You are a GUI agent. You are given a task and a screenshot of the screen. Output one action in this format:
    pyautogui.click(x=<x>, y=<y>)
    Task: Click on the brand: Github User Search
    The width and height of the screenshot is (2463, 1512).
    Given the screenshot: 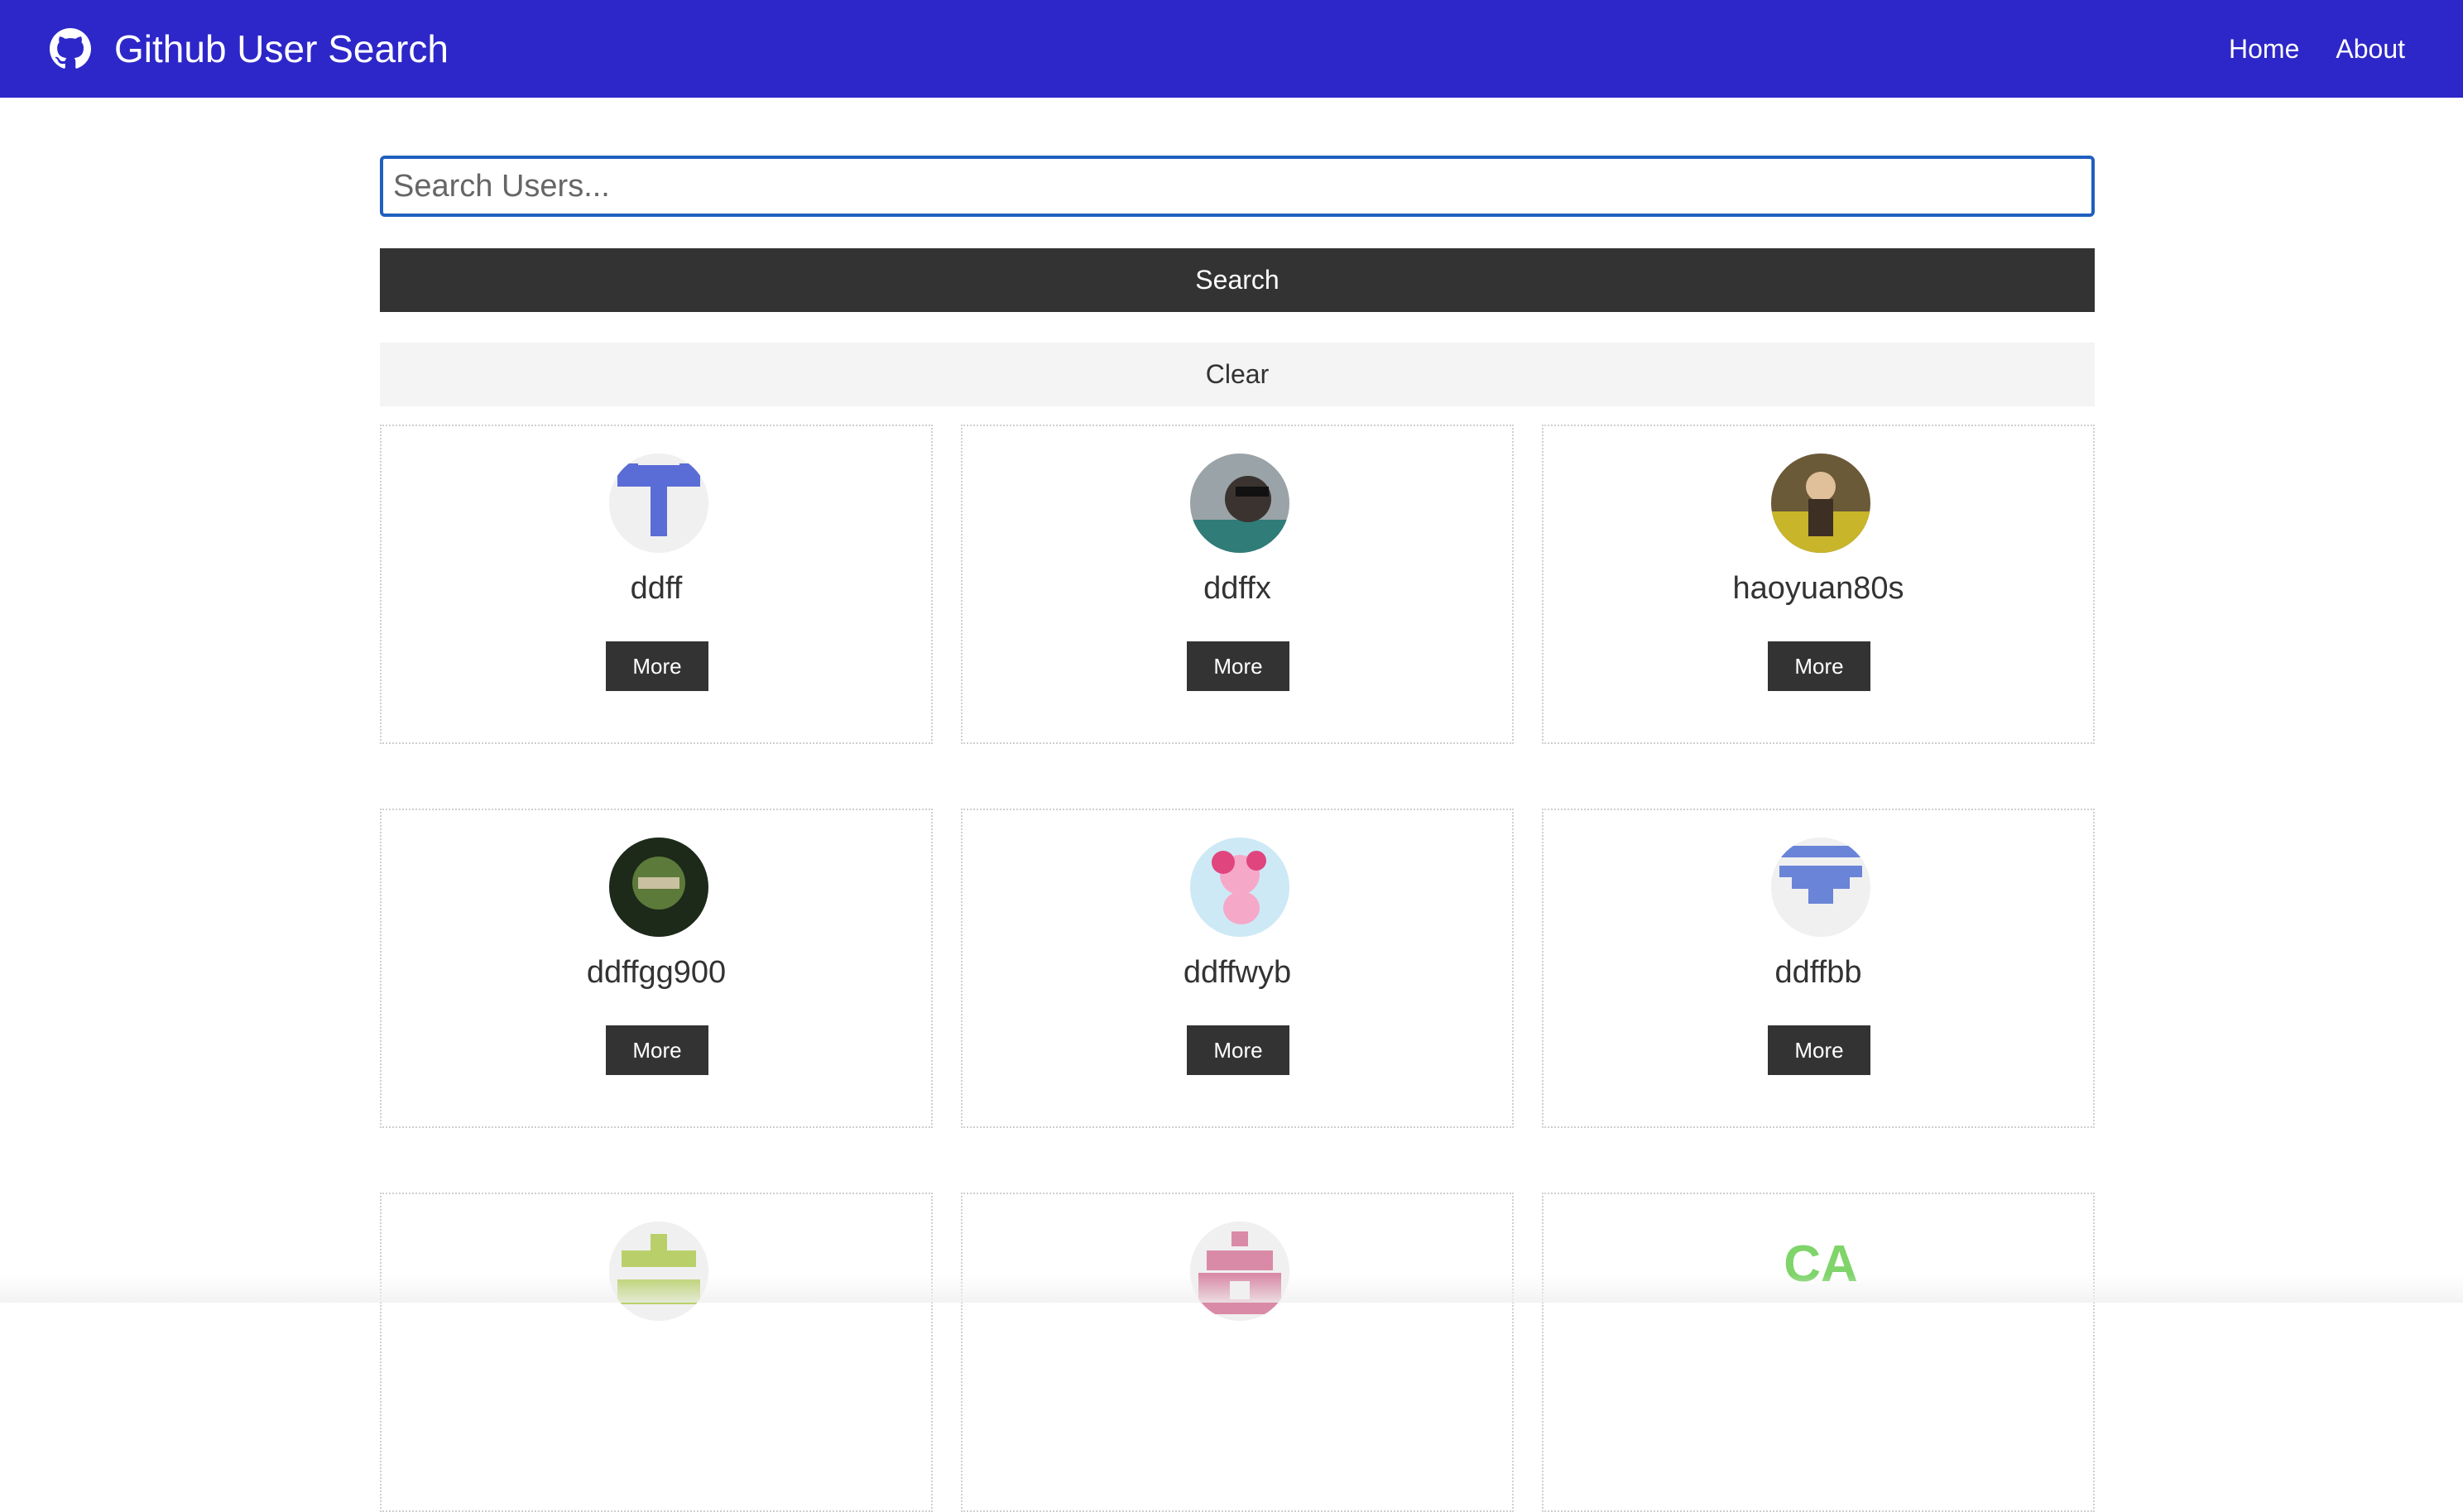 What is the action you would take?
    pyautogui.click(x=249, y=49)
    